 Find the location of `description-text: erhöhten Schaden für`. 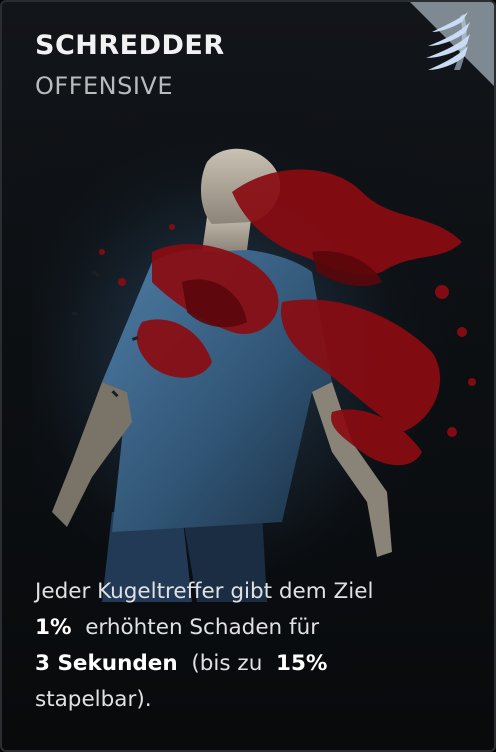

description-text: erhöhten Schaden für is located at coordinates (202, 627).